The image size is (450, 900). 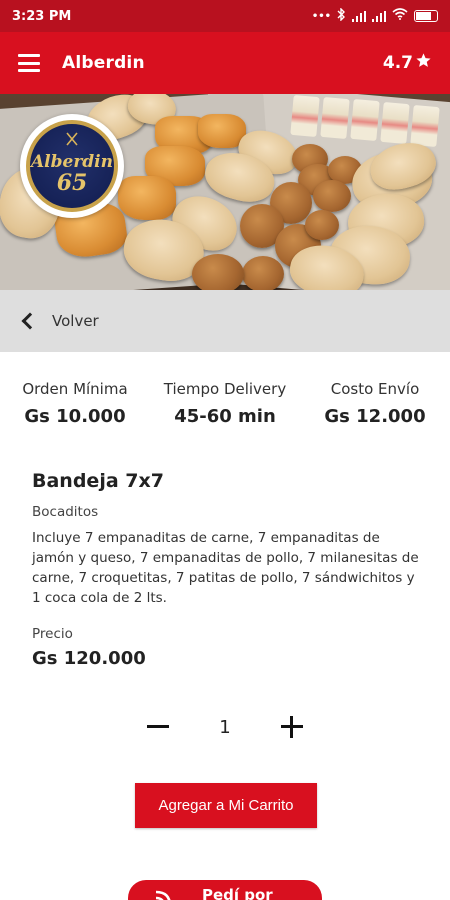 I want to click on quantity-stepper: 1, so click(x=225, y=727).